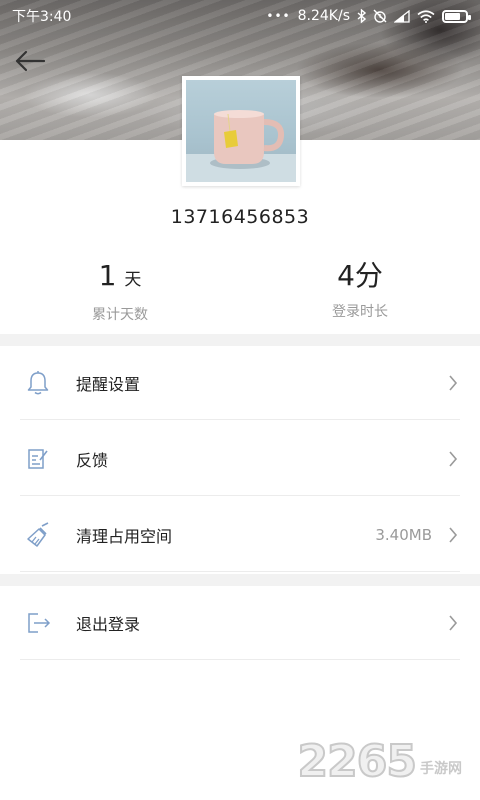 Image resolution: width=480 pixels, height=800 pixels. Describe the element at coordinates (360, 312) in the screenshot. I see `duration-label: 登录时长` at that location.